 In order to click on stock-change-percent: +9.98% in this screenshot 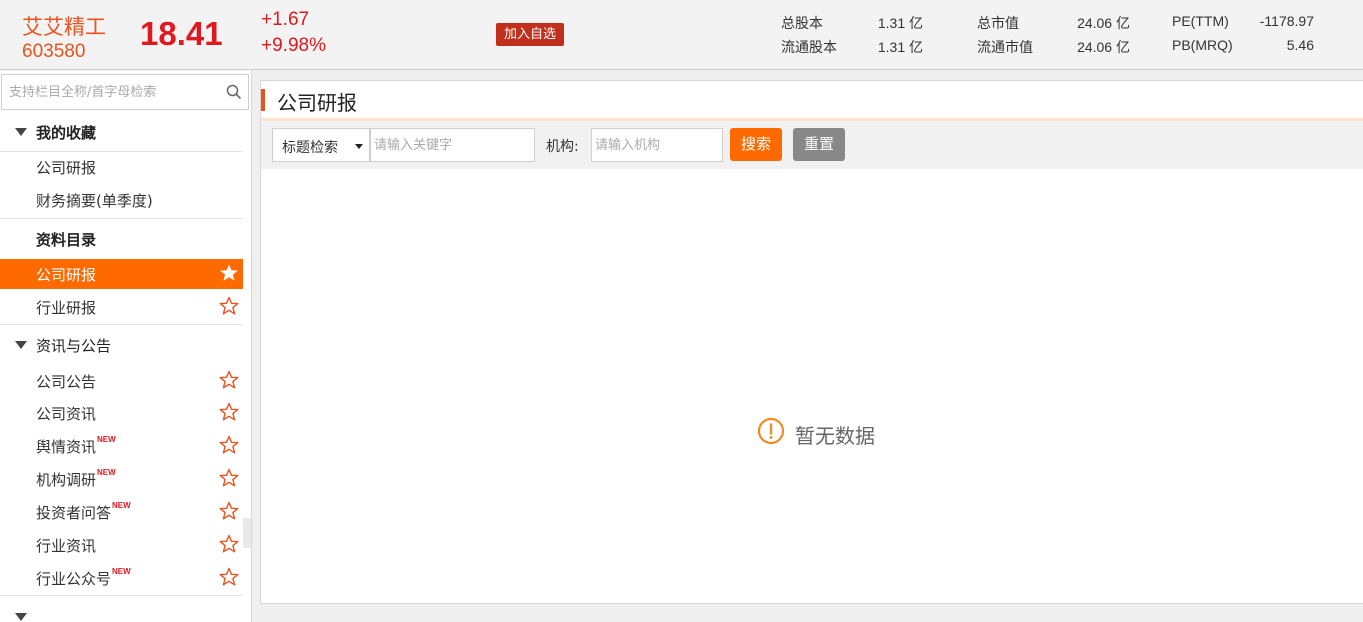, I will do `click(293, 45)`.